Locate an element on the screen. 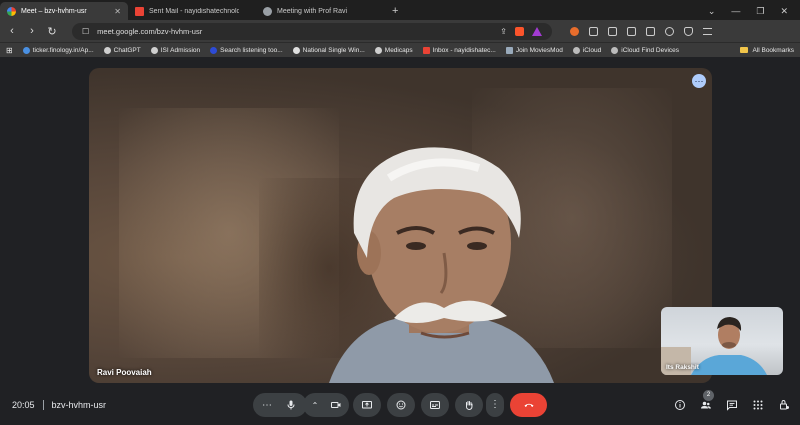  captions-button is located at coordinates (435, 405).